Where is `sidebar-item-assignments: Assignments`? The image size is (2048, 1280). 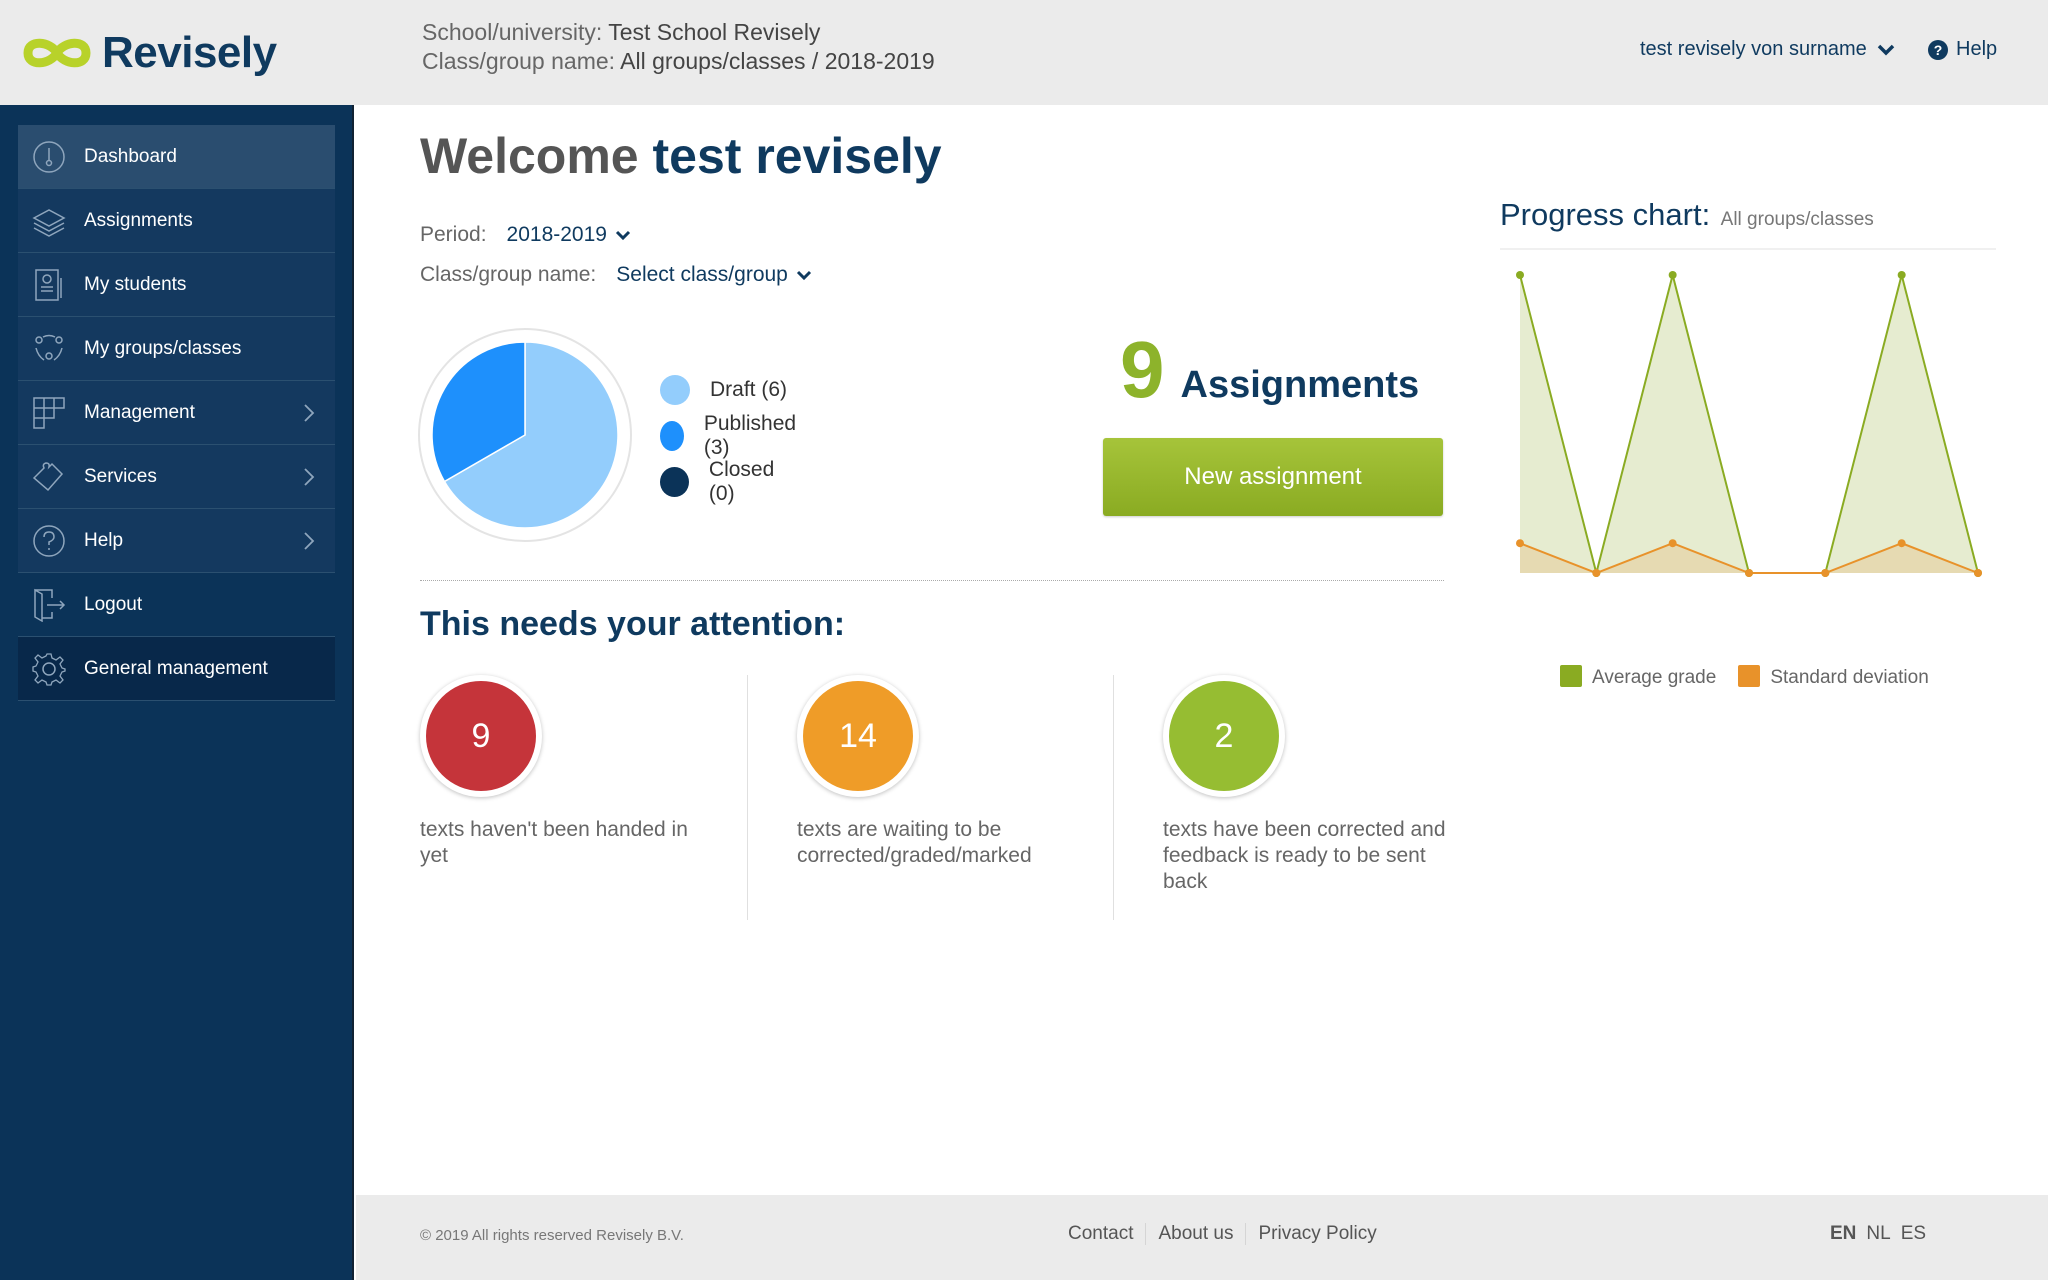
sidebar-item-assignments: Assignments is located at coordinates (176, 221).